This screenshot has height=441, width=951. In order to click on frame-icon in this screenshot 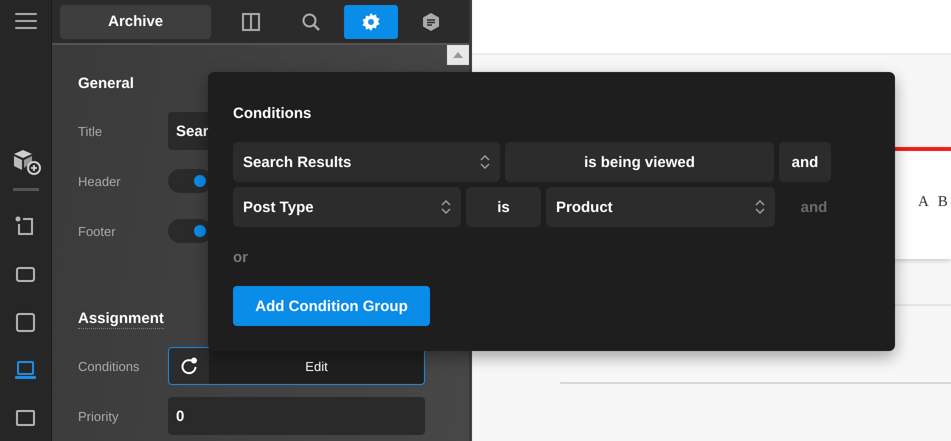, I will do `click(25, 227)`.